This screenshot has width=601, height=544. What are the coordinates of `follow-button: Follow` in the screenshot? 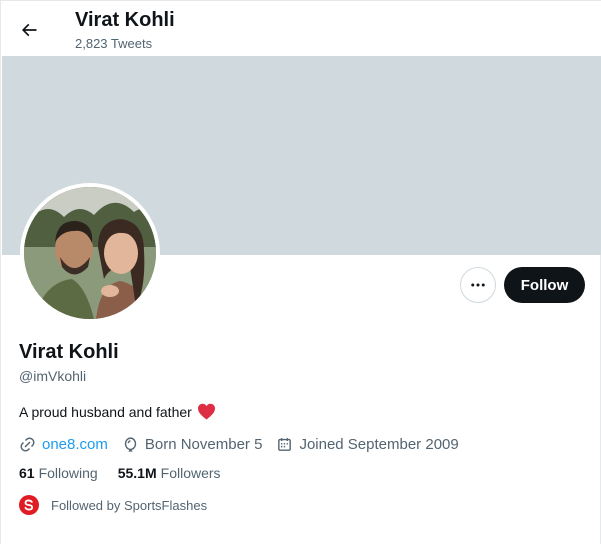 It's located at (544, 285).